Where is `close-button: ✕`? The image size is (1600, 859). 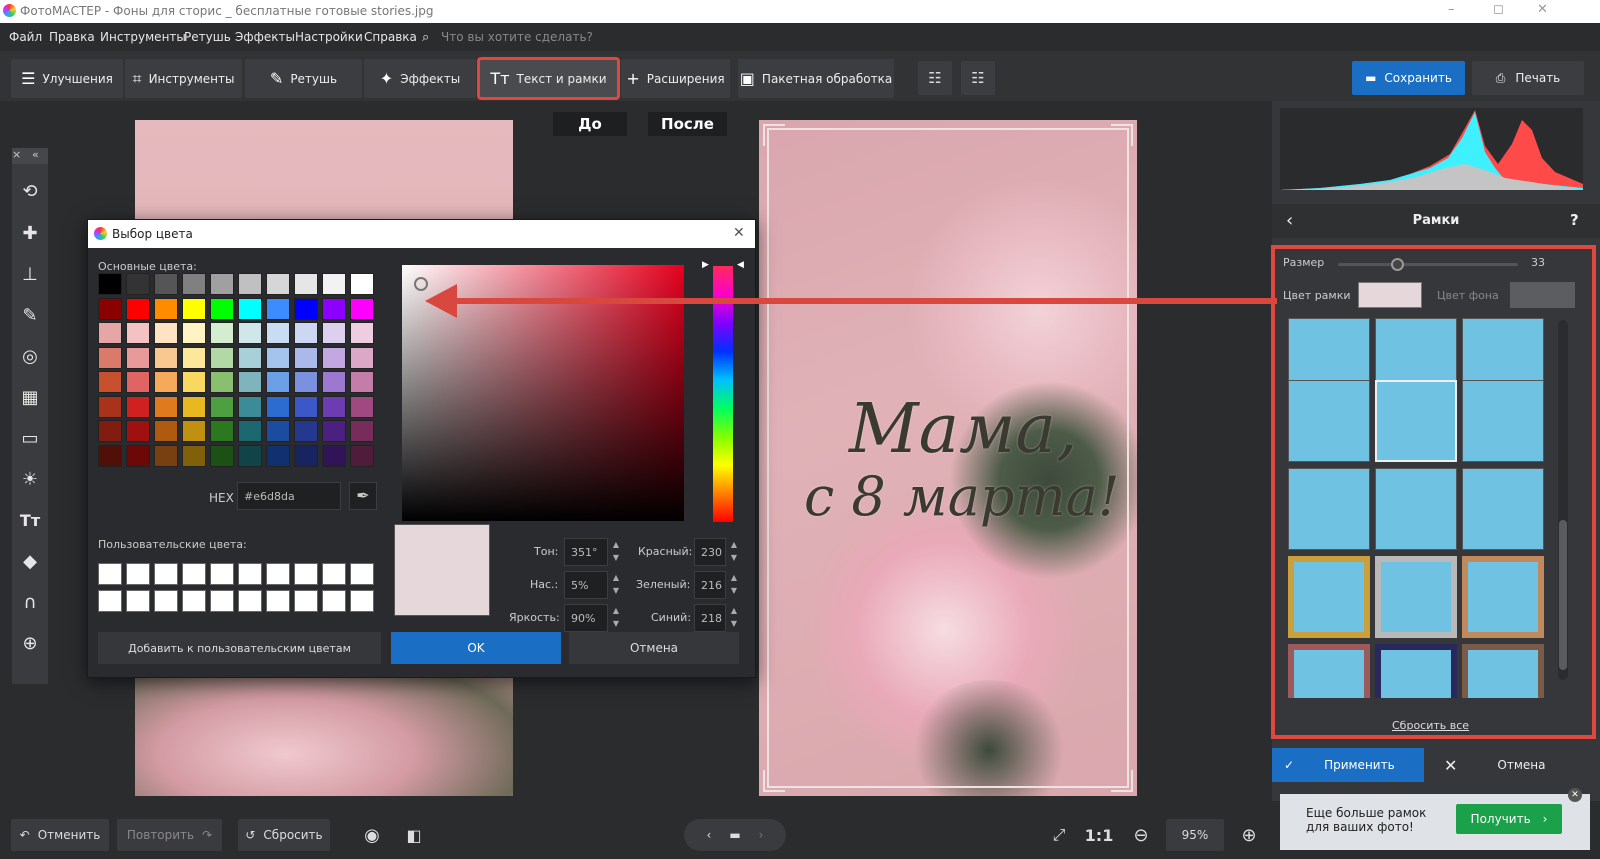
close-button: ✕ is located at coordinates (1542, 9).